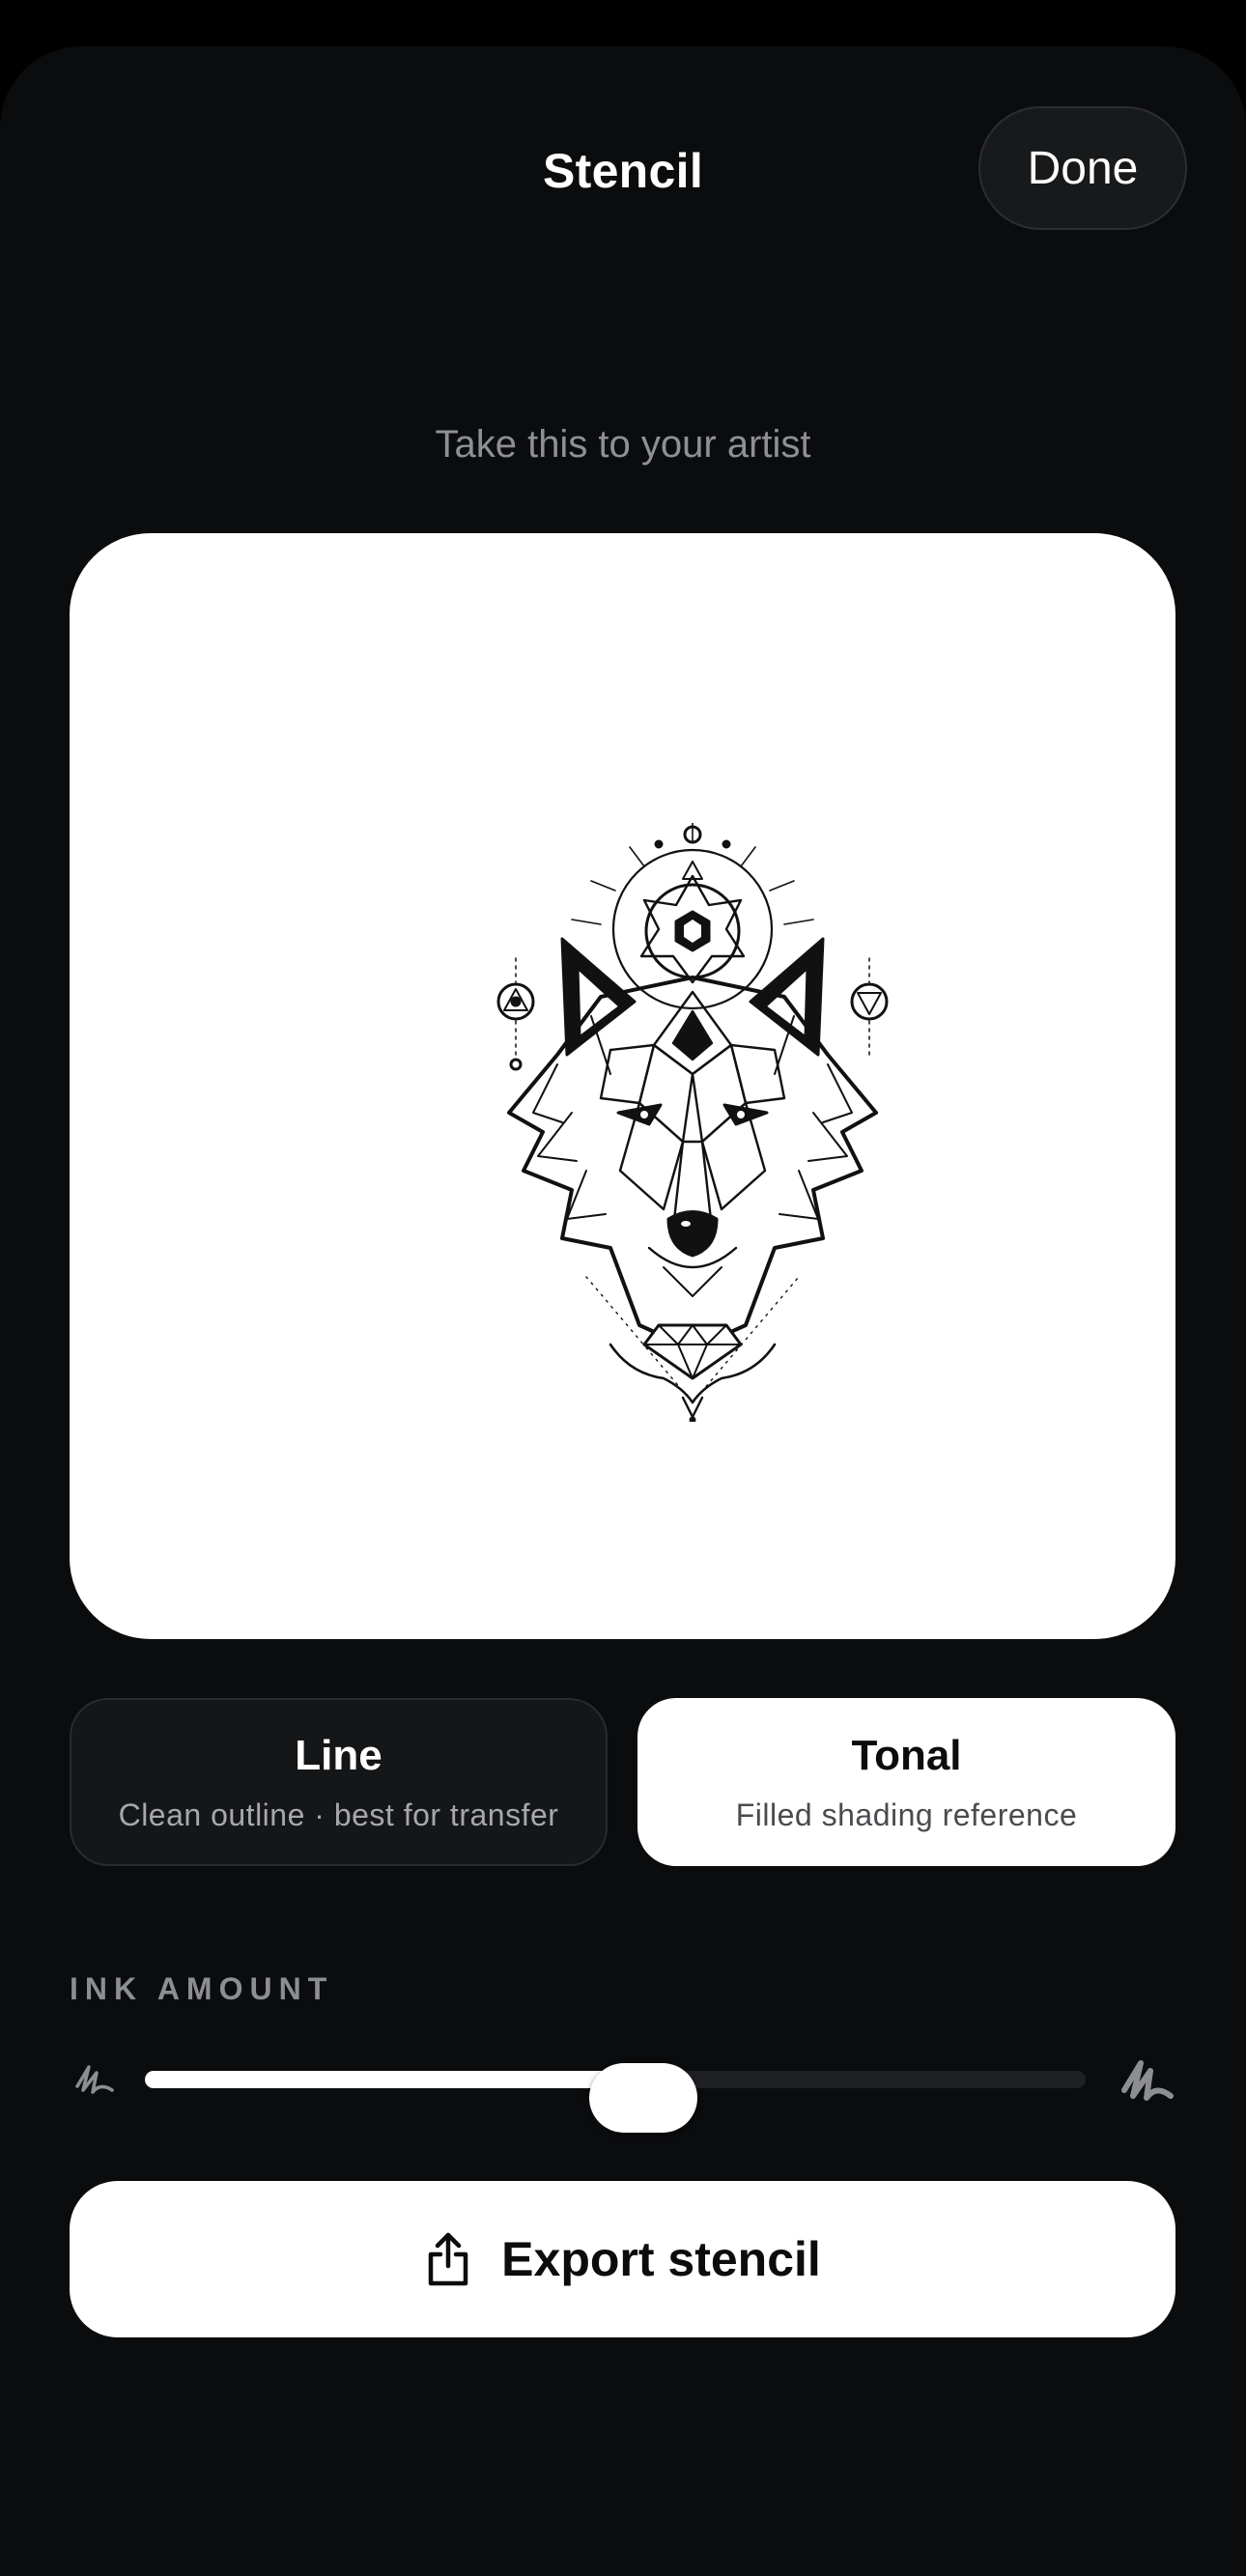 This screenshot has width=1246, height=2576. What do you see at coordinates (906, 1755) in the screenshot?
I see `mode-tonal-label: Tonal` at bounding box center [906, 1755].